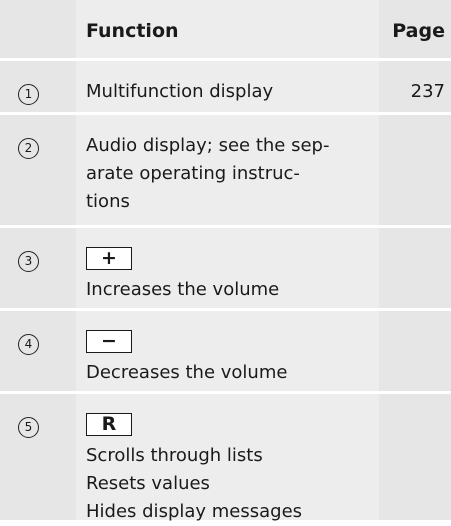 This screenshot has width=451, height=526. What do you see at coordinates (28, 344) in the screenshot?
I see `circled-number-4: 4` at bounding box center [28, 344].